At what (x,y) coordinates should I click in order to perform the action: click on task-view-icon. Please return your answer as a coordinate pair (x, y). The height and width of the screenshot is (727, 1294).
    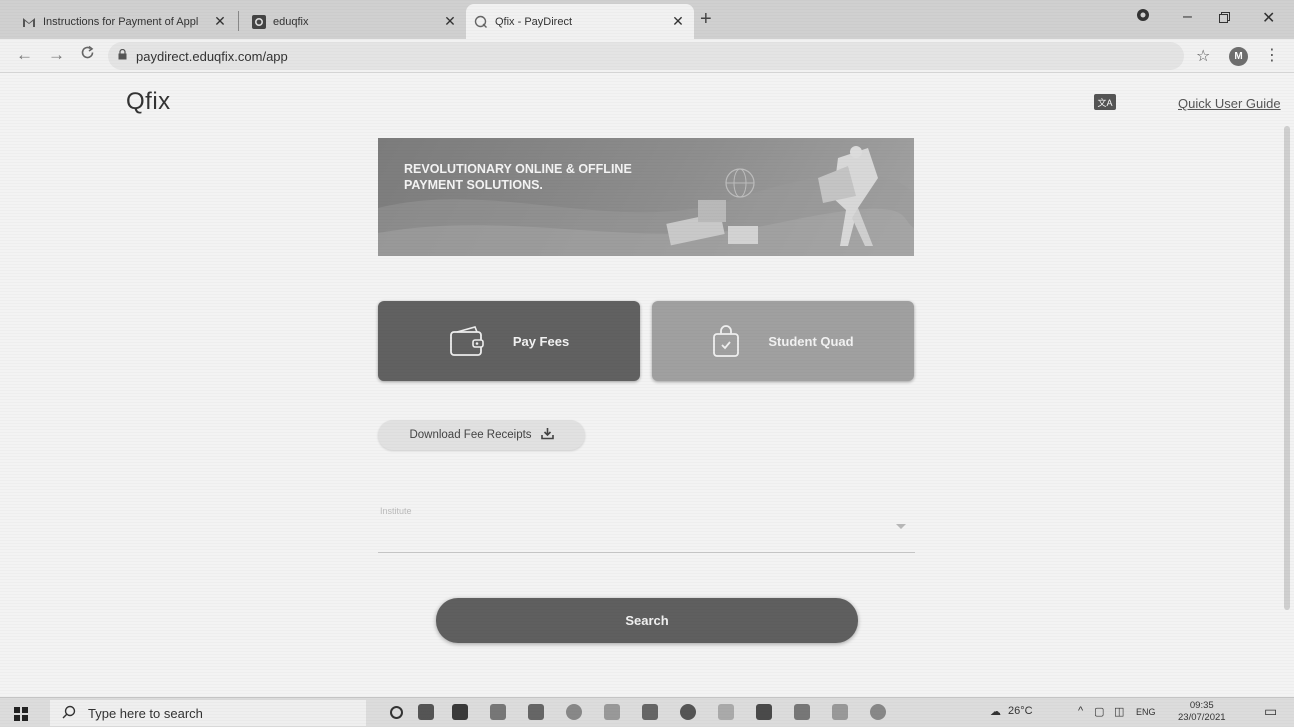
    Looking at the image, I should click on (426, 712).